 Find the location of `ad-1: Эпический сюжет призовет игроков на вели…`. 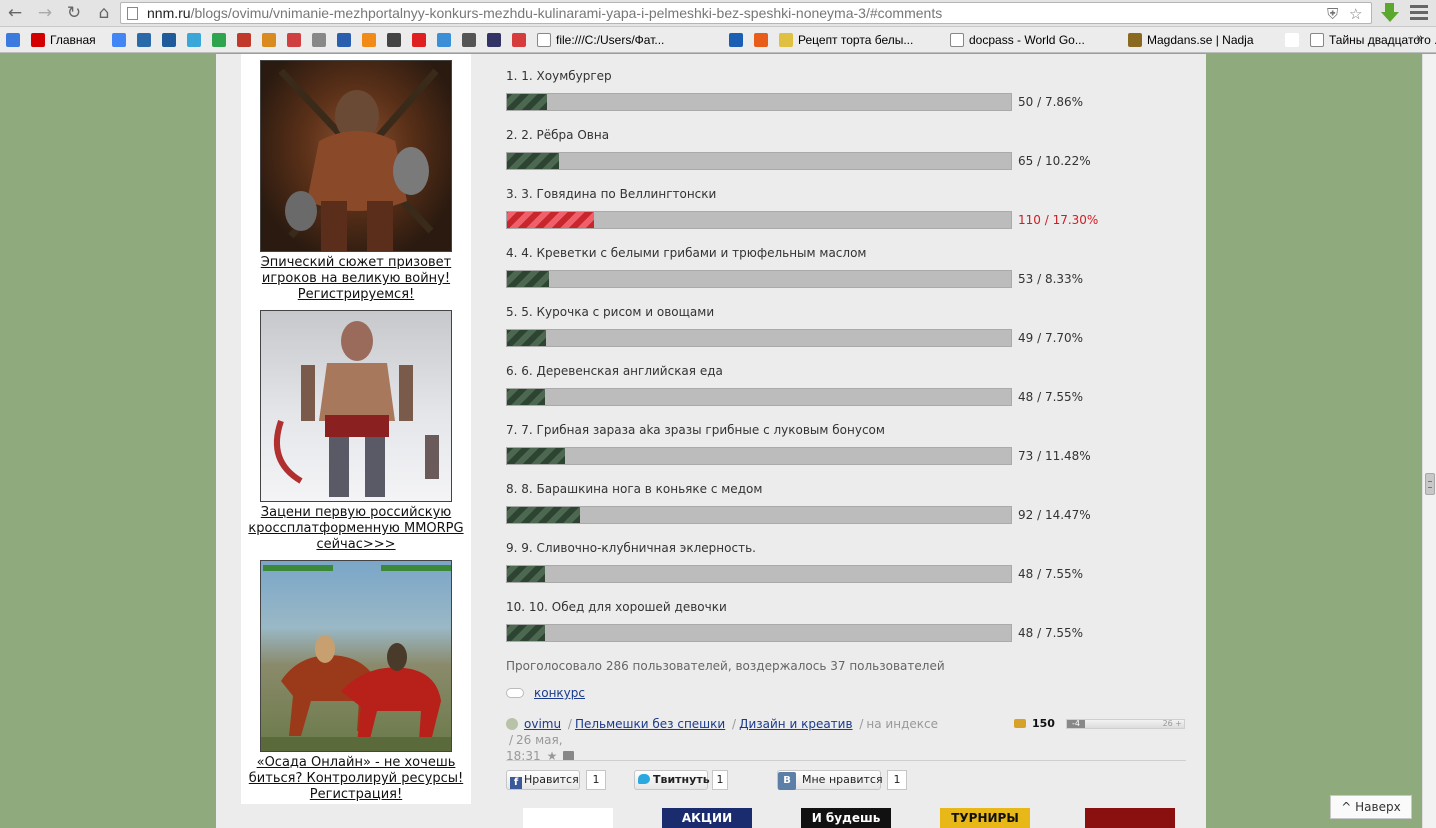

ad-1: Эпический сюжет призовет игроков на вели… is located at coordinates (356, 181).